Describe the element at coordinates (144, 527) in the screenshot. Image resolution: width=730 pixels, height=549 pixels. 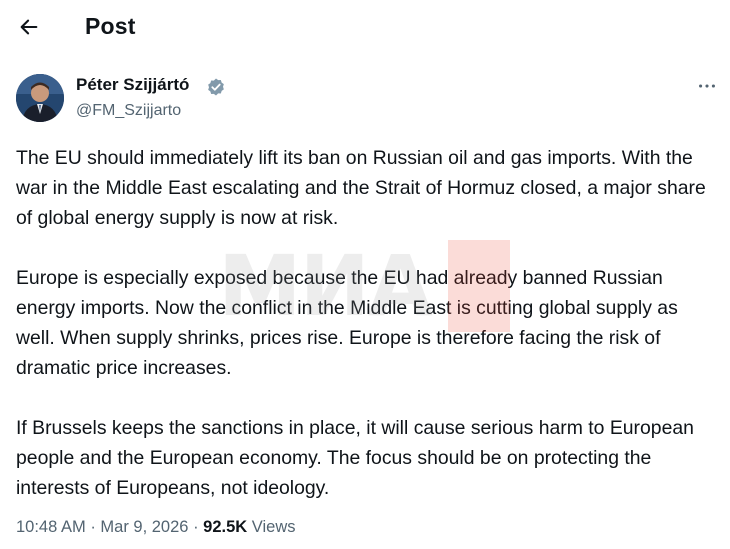
I see `tweet-date: Mar 9, 2026` at that location.